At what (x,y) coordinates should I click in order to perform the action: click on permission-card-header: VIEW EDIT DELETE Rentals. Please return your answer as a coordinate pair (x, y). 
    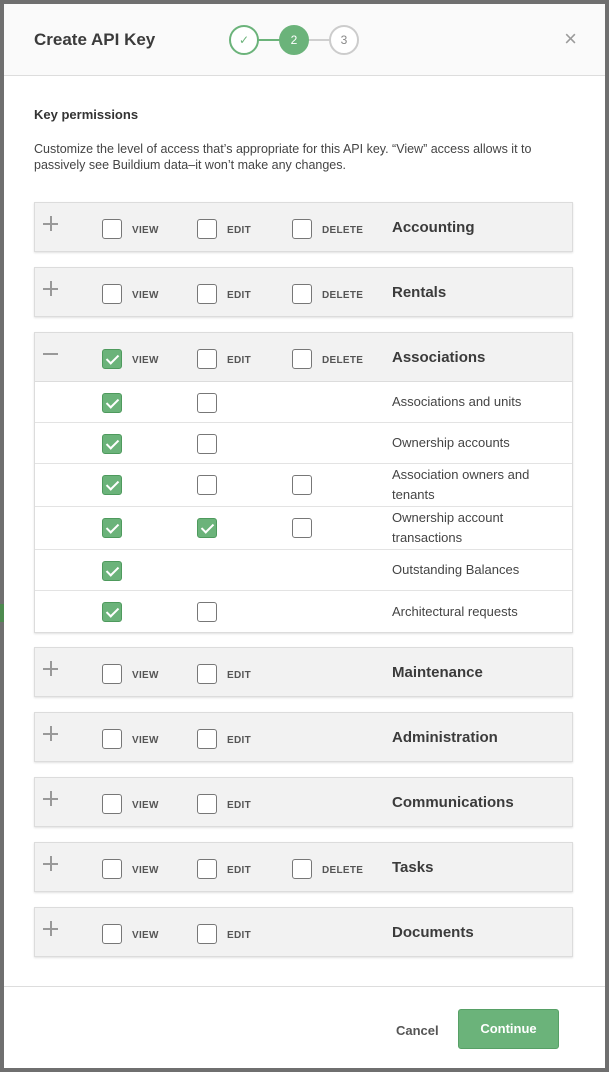
    Looking at the image, I should click on (303, 292).